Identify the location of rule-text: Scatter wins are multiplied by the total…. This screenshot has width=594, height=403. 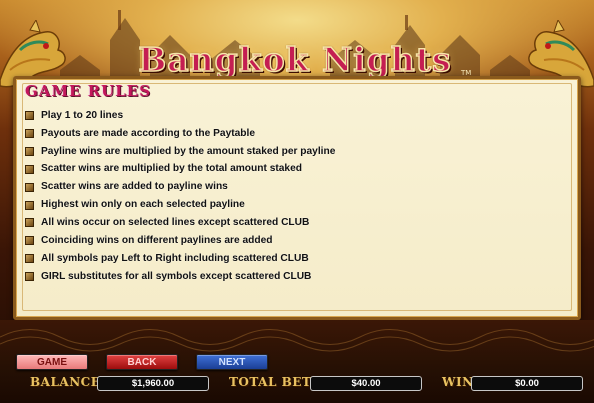
(171, 169).